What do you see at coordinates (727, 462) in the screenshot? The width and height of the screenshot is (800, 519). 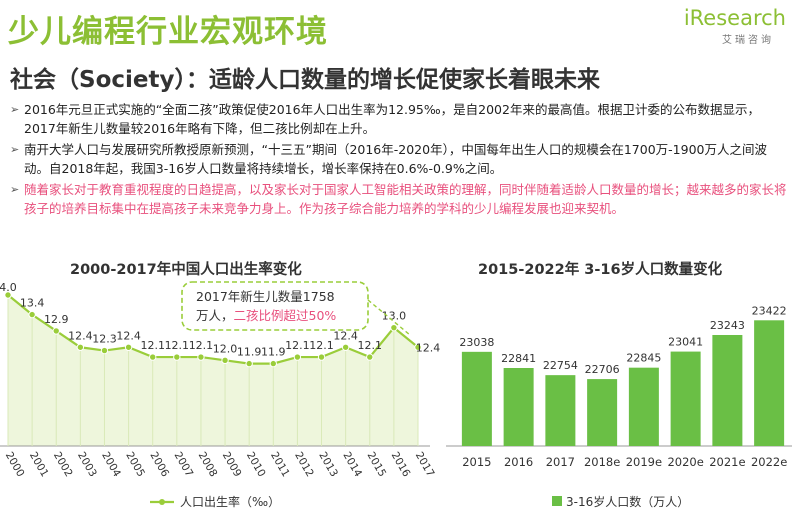 I see `bar-category-label: 2021e` at bounding box center [727, 462].